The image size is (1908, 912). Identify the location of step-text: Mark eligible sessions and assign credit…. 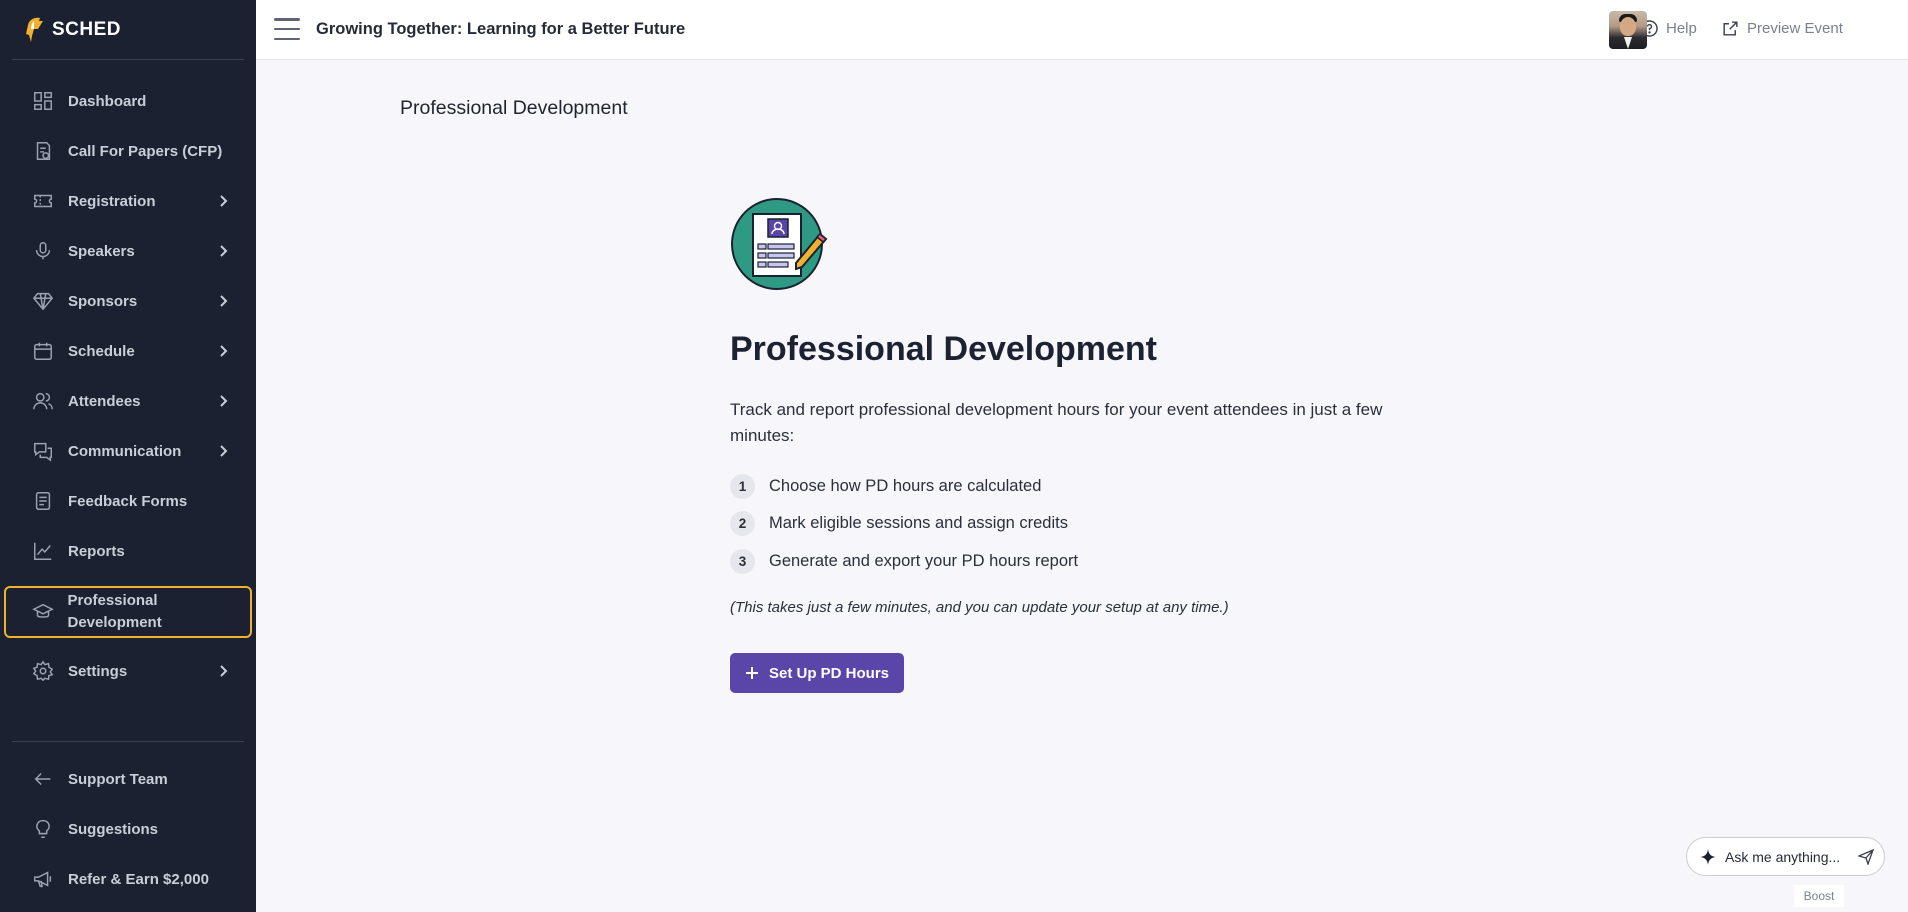
(918, 523).